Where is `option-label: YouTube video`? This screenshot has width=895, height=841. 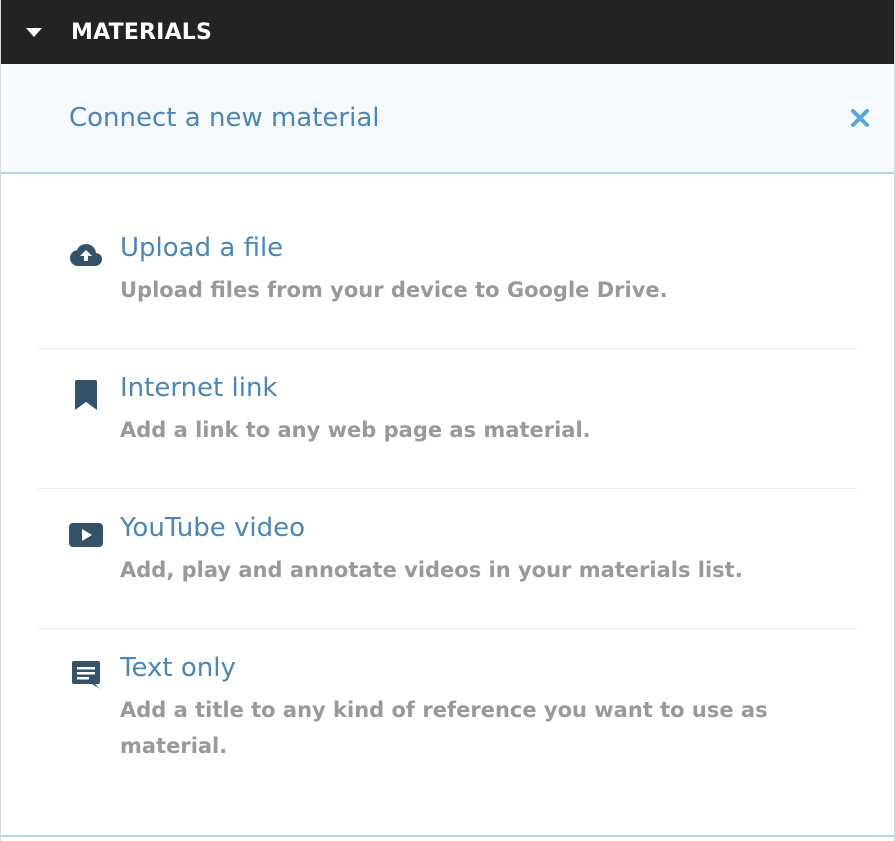
option-label: YouTube video is located at coordinates (213, 528).